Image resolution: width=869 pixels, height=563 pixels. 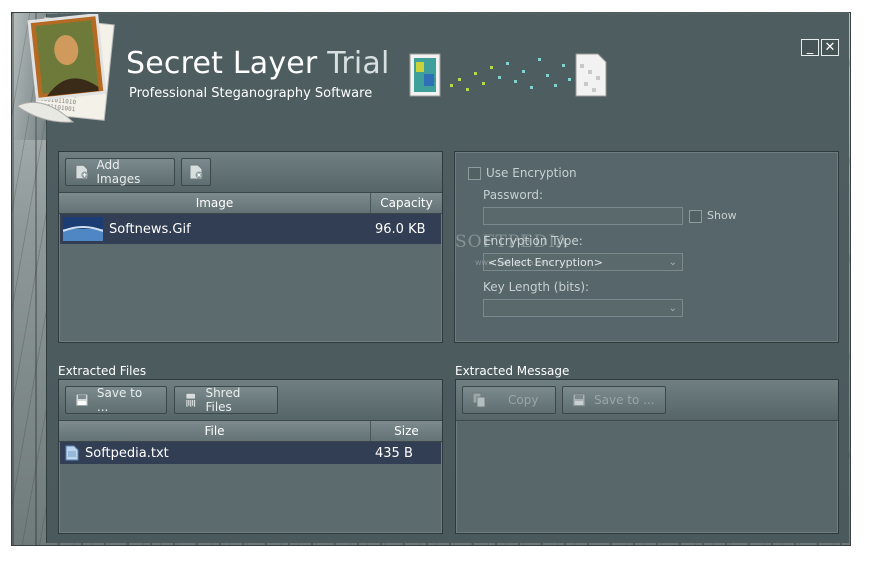 What do you see at coordinates (523, 400) in the screenshot?
I see `copy-message-label: Copy` at bounding box center [523, 400].